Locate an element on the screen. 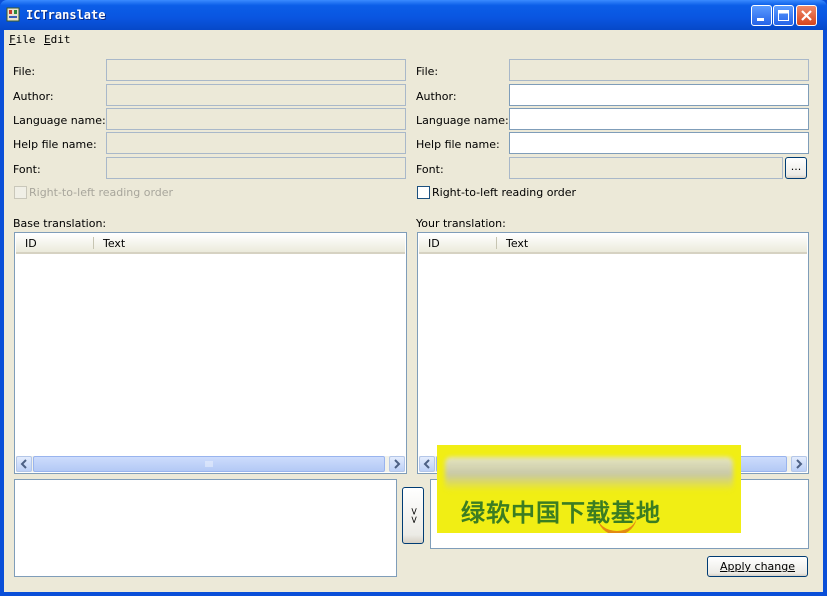 Image resolution: width=827 pixels, height=596 pixels. left-font-label: Font: is located at coordinates (27, 169).